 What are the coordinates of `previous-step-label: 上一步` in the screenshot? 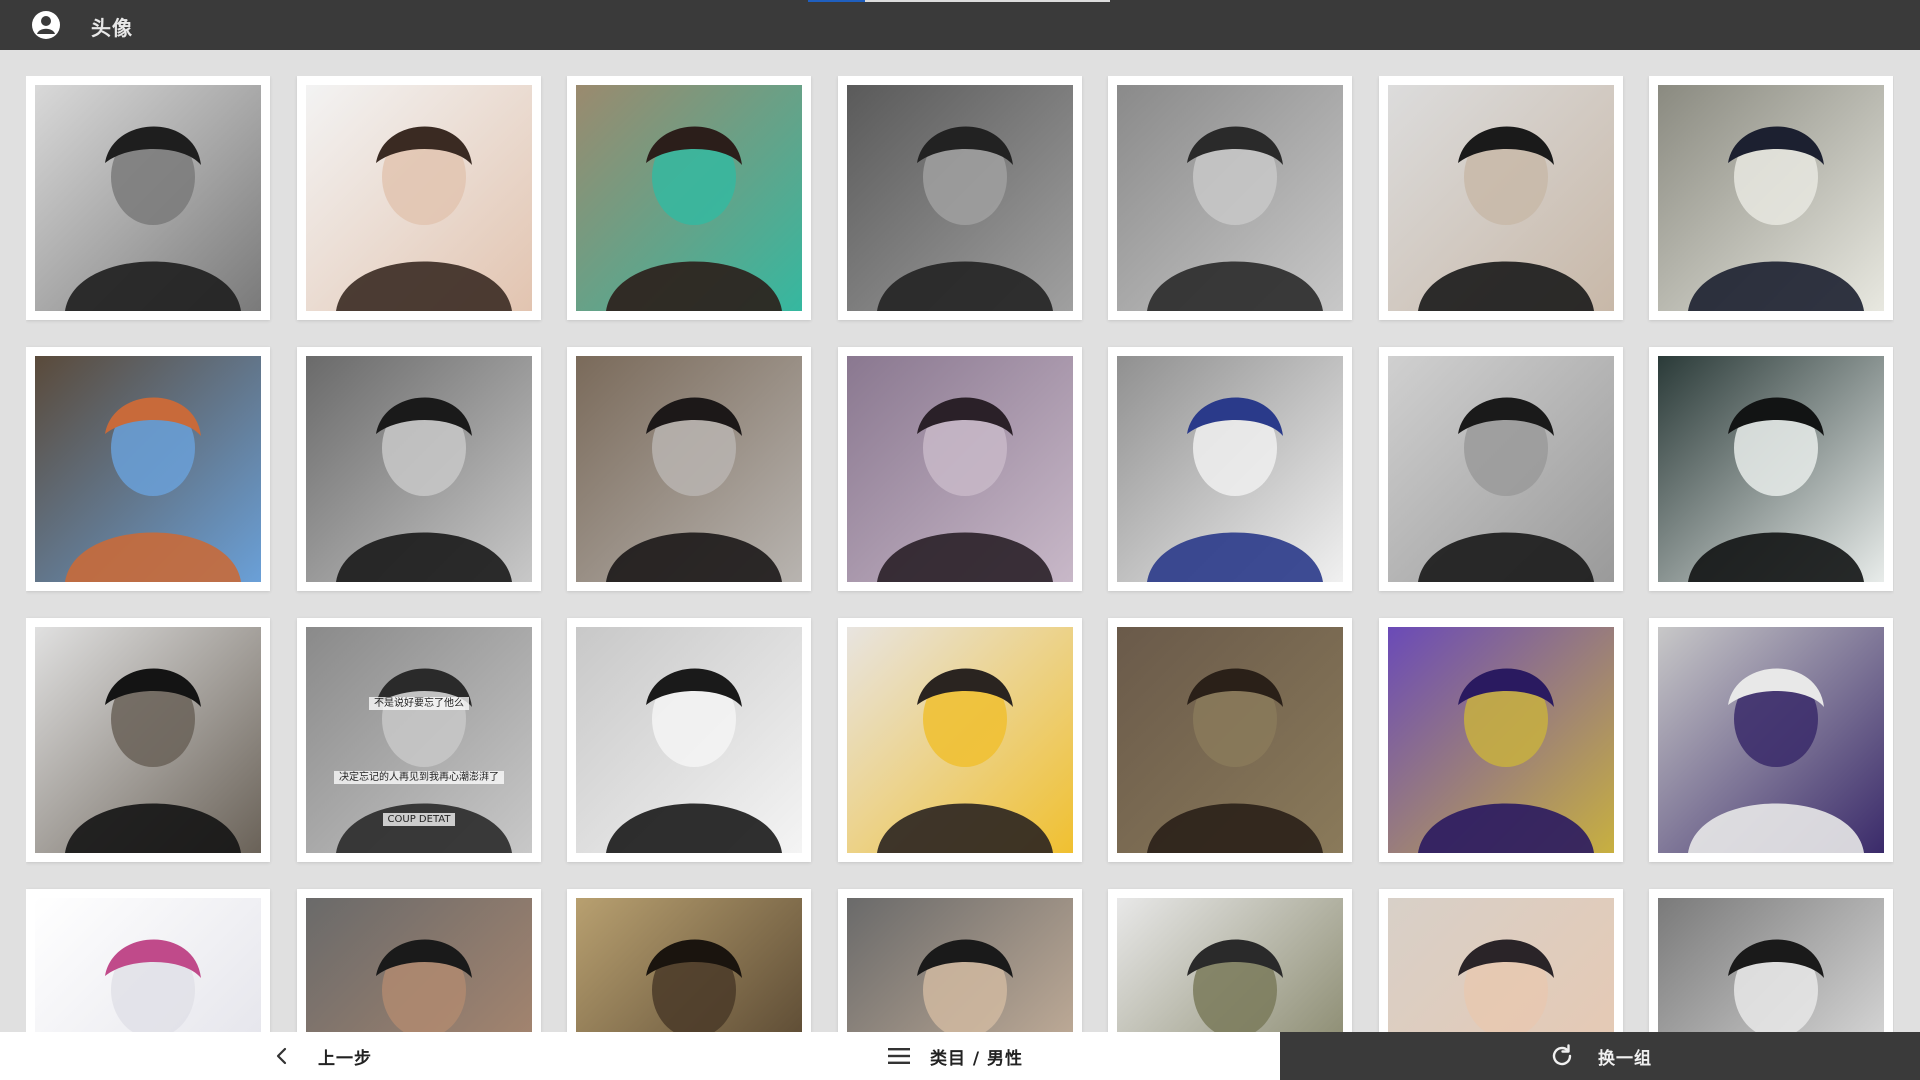 It's located at (345, 1058).